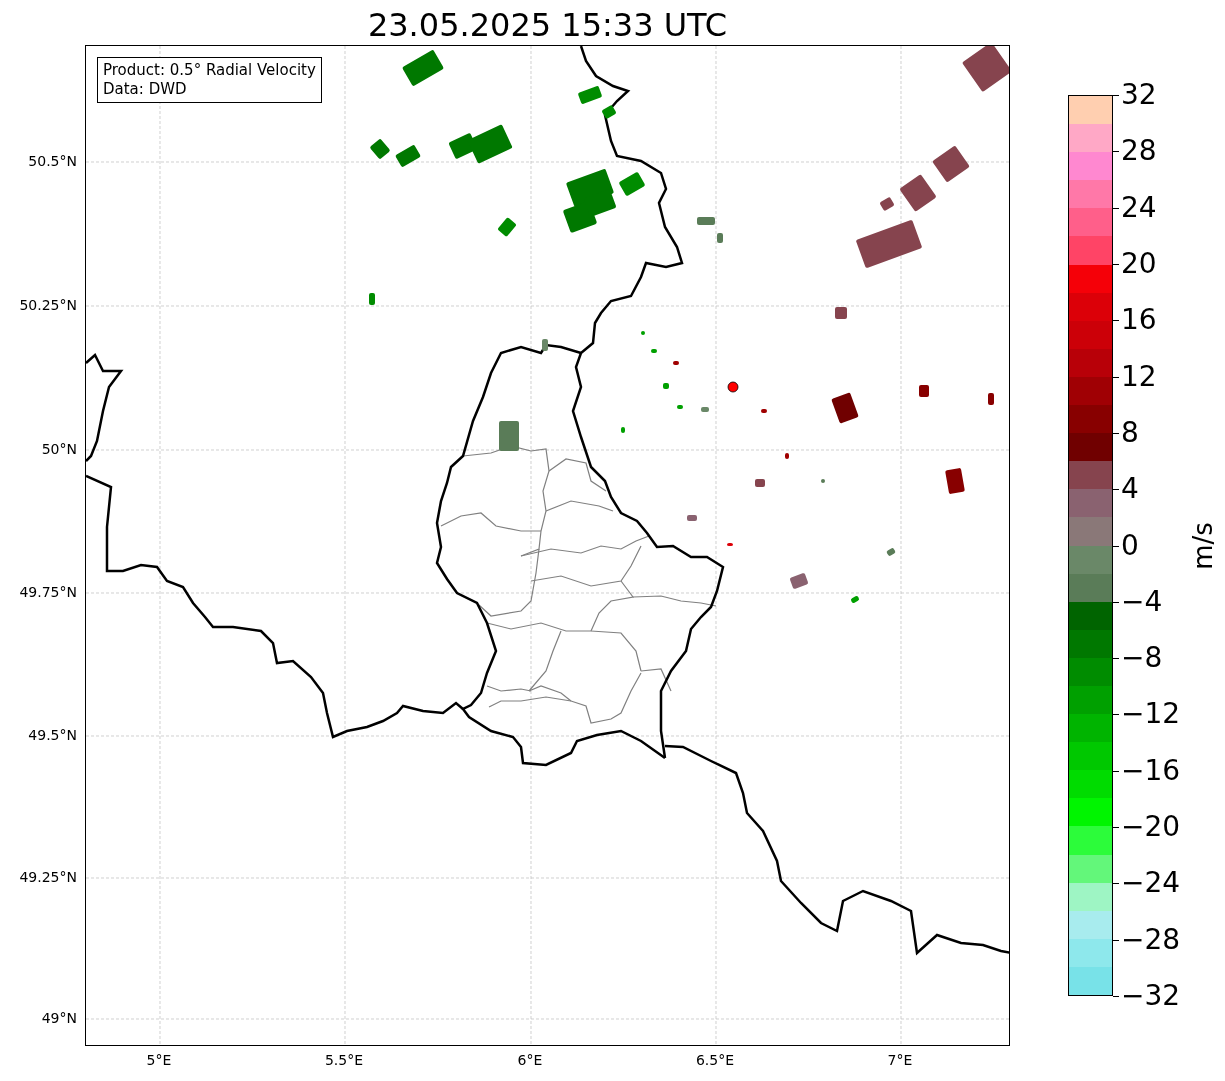 This screenshot has height=1081, width=1225. What do you see at coordinates (1130, 489) in the screenshot?
I see `colorbar-tick-label: 4` at bounding box center [1130, 489].